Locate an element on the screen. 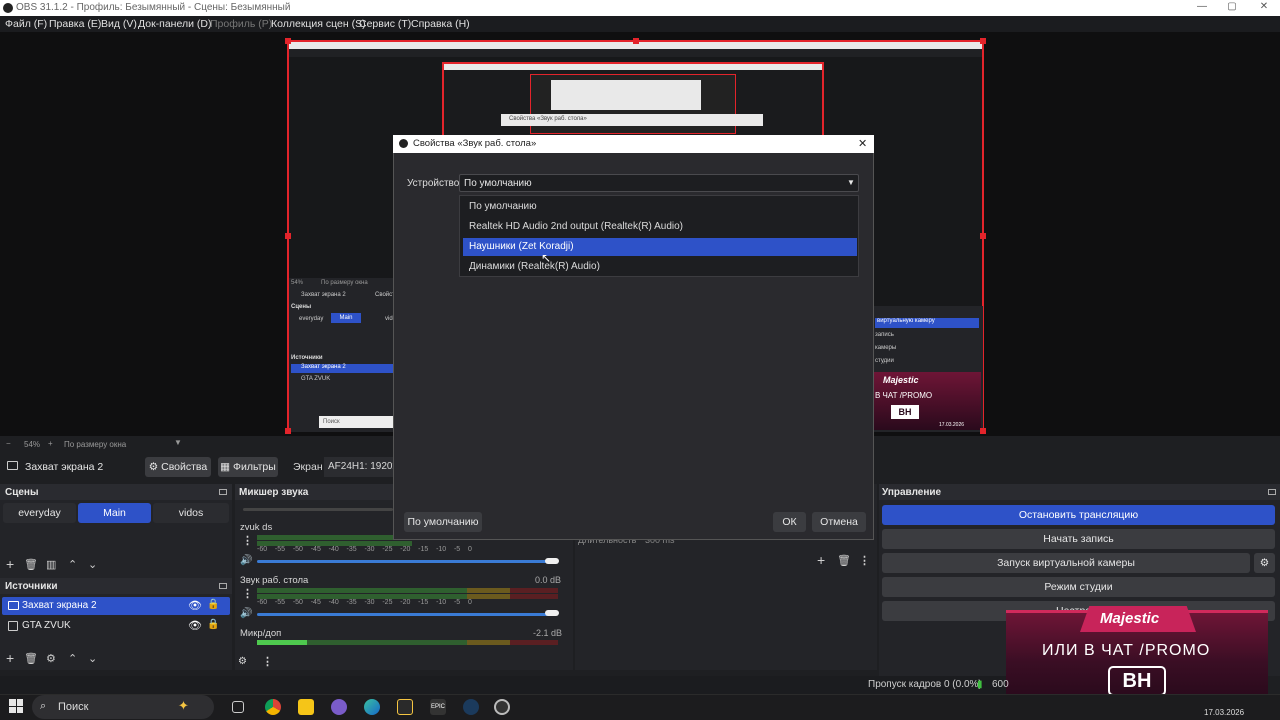 This screenshot has height=720, width=1280. steam-icon is located at coordinates (471, 707).